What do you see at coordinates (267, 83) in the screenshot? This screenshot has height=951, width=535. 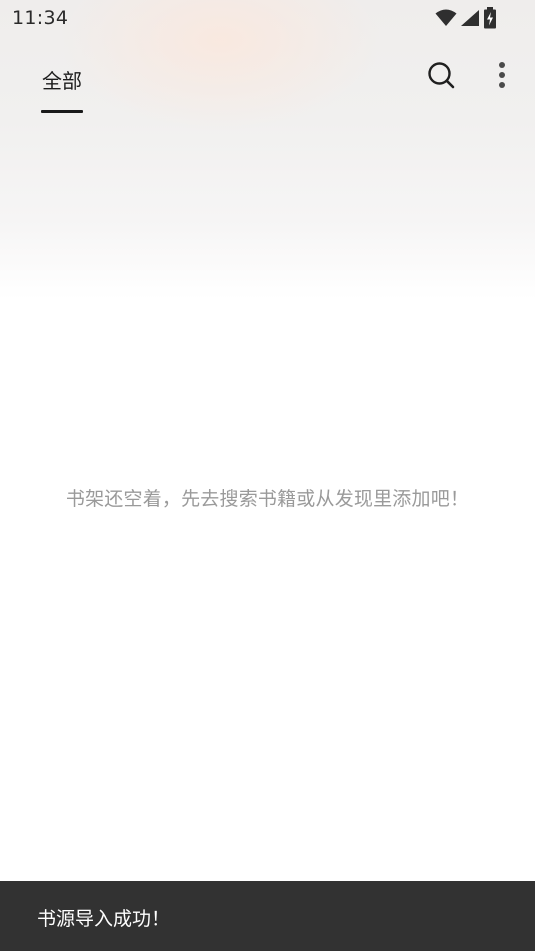 I see `toolbar: 全部` at bounding box center [267, 83].